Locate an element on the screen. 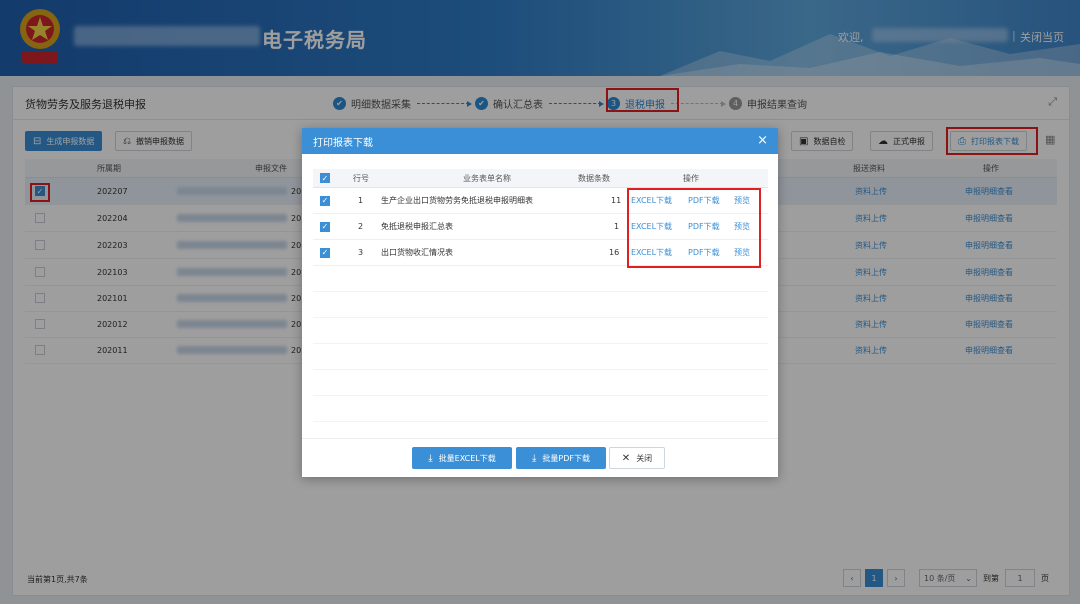  batch-excel-download-button: ⤓ 批量EXCEL下载 is located at coordinates (462, 458).